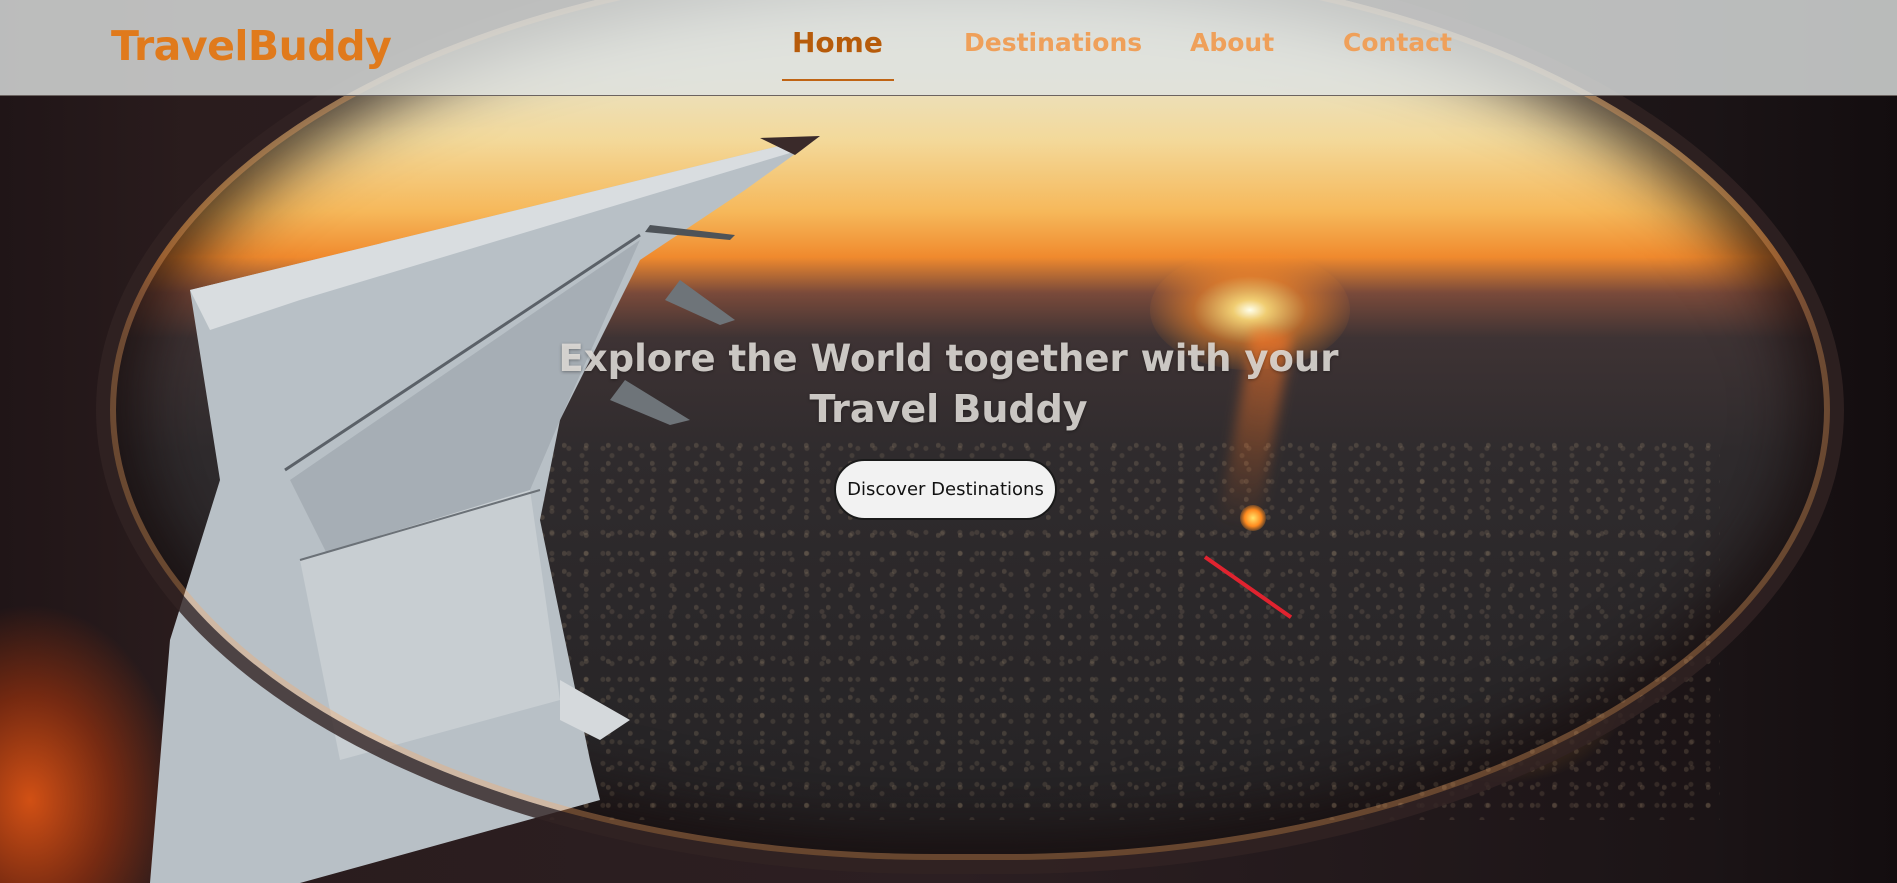 This screenshot has height=883, width=1897. Describe the element at coordinates (838, 80) in the screenshot. I see `active-nav-indicator` at that location.